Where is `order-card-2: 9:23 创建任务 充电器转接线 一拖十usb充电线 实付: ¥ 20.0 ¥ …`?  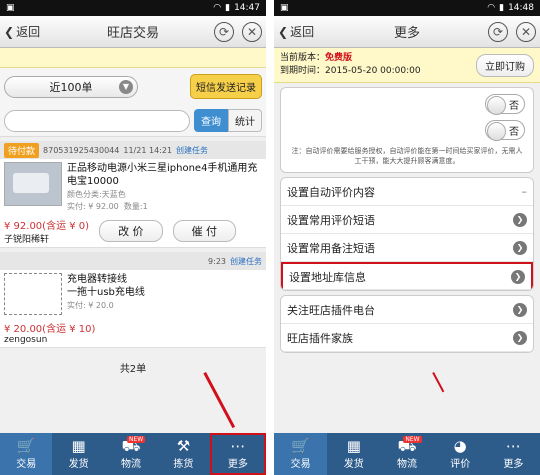
order-card-2: 9:23 创建任务 充电器转接线 一拖十usb充电线 实付: ¥ 20.0 ¥ … is located at coordinates (133, 300).